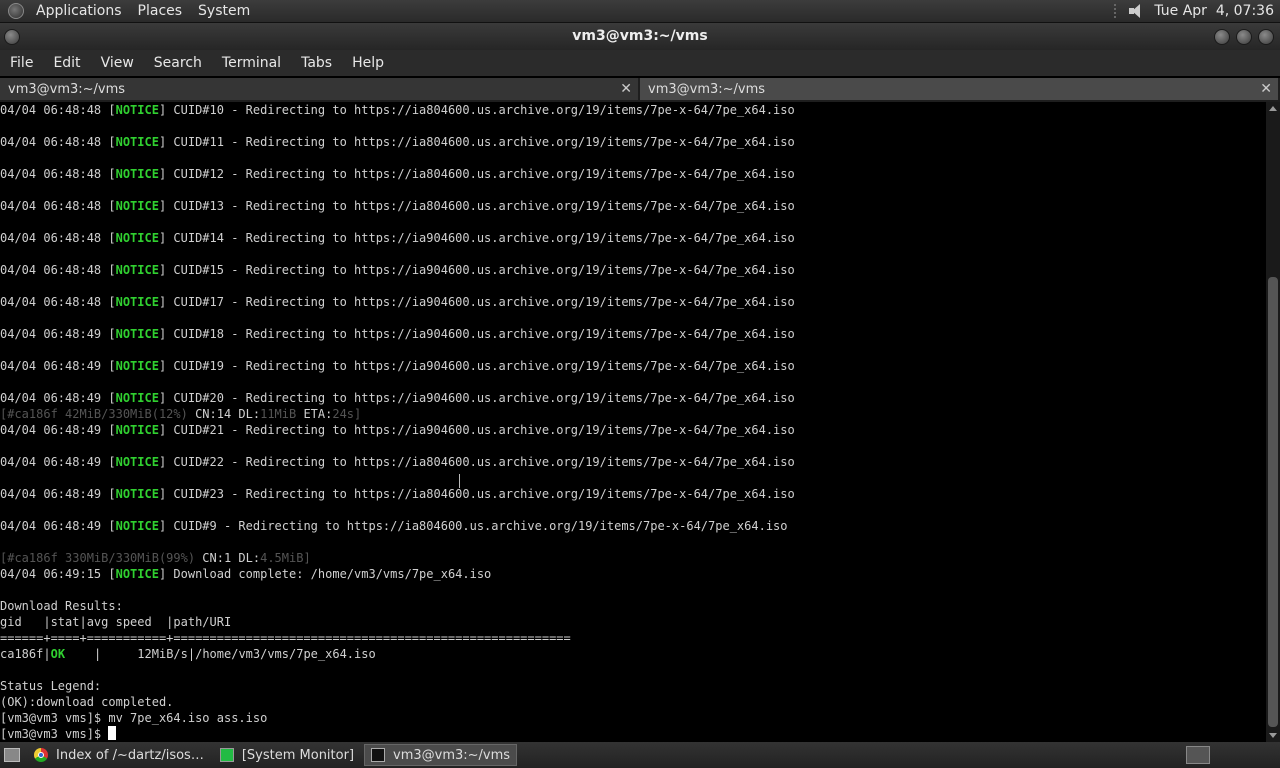 The height and width of the screenshot is (768, 1280). What do you see at coordinates (1273, 735) in the screenshot?
I see `scroll-down-icon` at bounding box center [1273, 735].